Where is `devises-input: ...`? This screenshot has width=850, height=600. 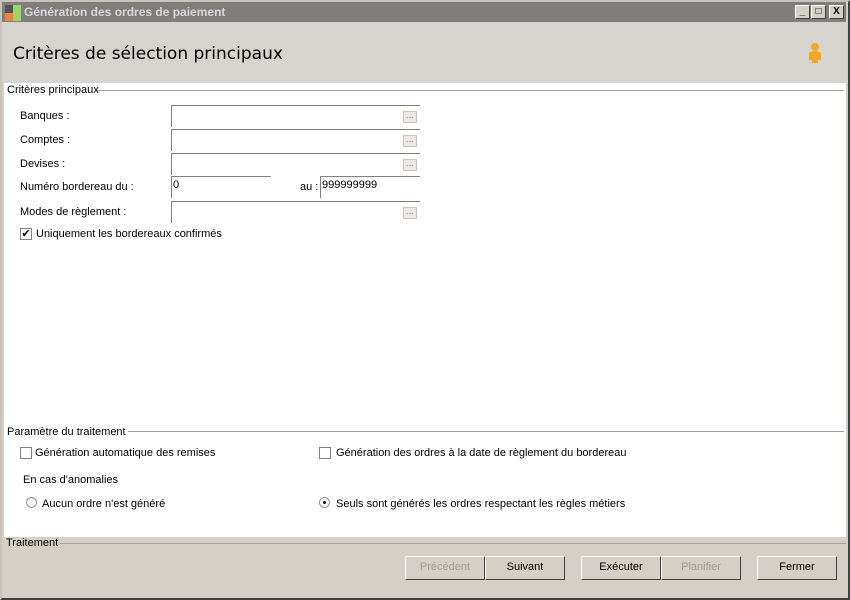 devises-input: ... is located at coordinates (295, 164).